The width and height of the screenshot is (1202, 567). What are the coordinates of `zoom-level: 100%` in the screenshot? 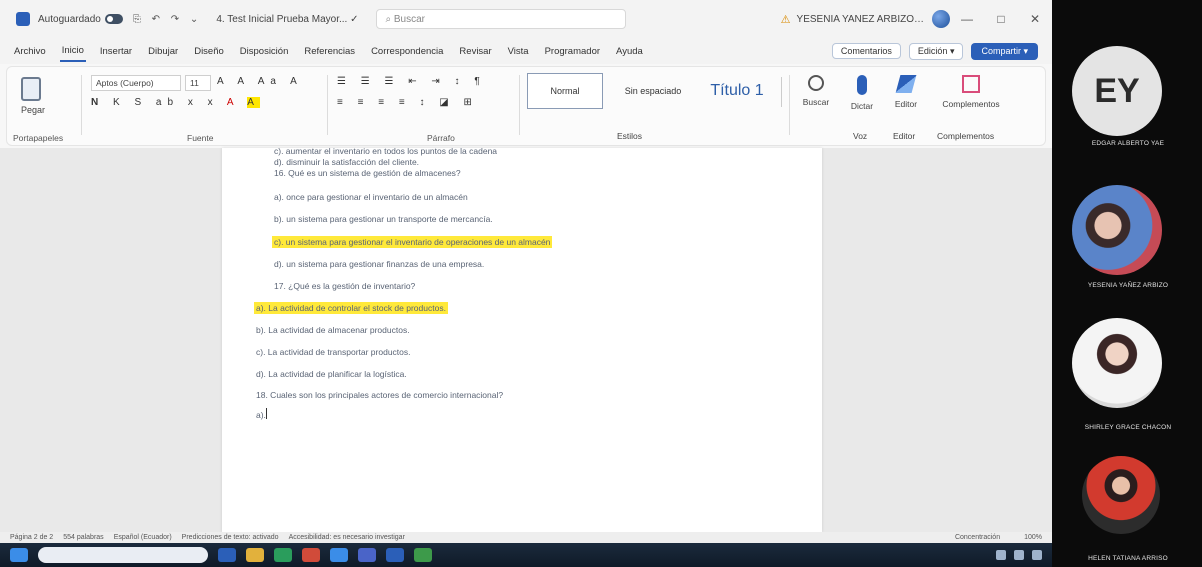 It's located at (1033, 537).